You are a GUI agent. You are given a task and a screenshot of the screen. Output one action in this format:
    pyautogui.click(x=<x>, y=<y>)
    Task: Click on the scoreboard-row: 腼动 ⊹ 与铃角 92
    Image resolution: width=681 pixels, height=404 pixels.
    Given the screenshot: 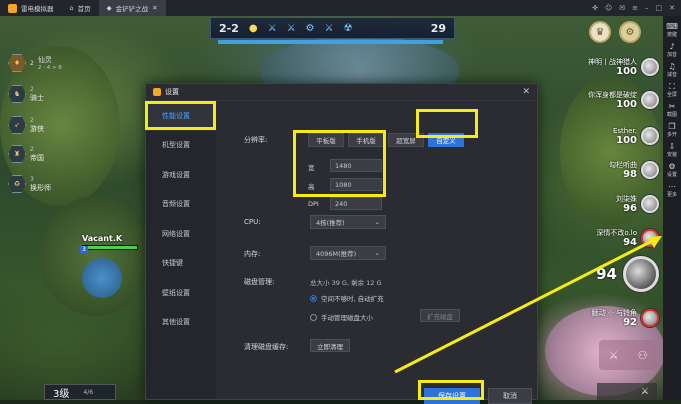 What is the action you would take?
    pyautogui.click(x=625, y=318)
    